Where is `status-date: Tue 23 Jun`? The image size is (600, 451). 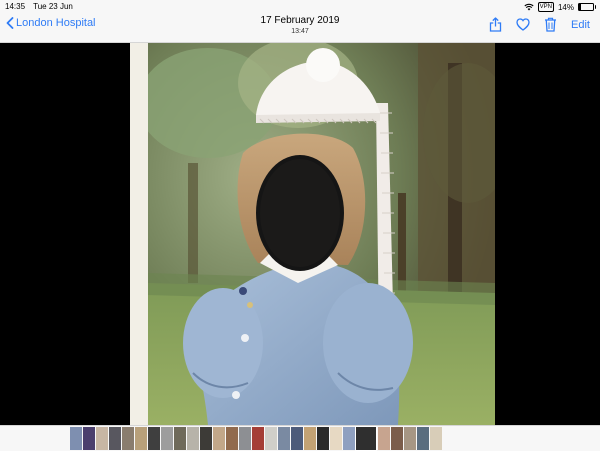 status-date: Tue 23 Jun is located at coordinates (53, 6).